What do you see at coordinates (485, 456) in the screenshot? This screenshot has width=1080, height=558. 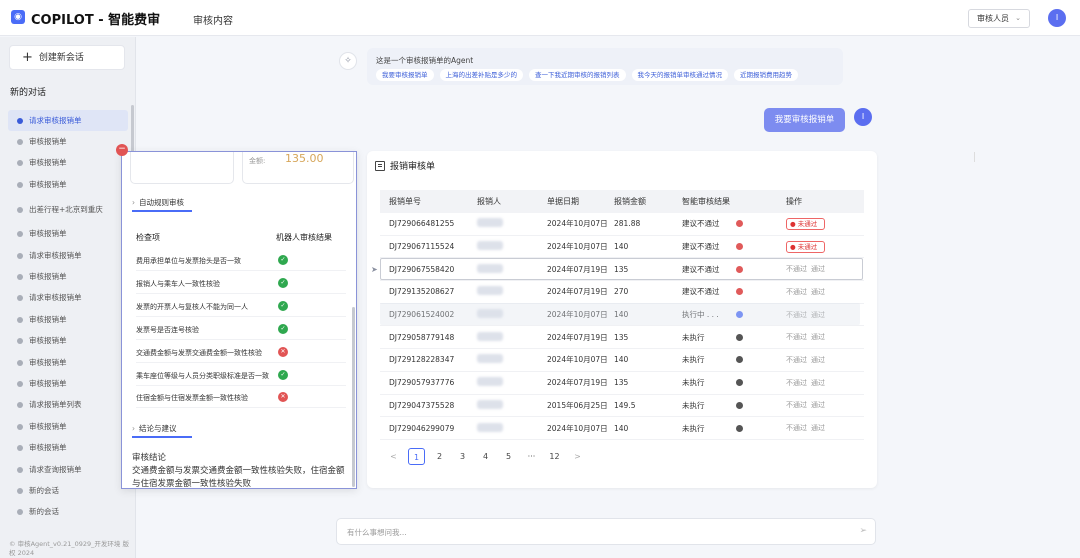 I see `page-button: 4` at bounding box center [485, 456].